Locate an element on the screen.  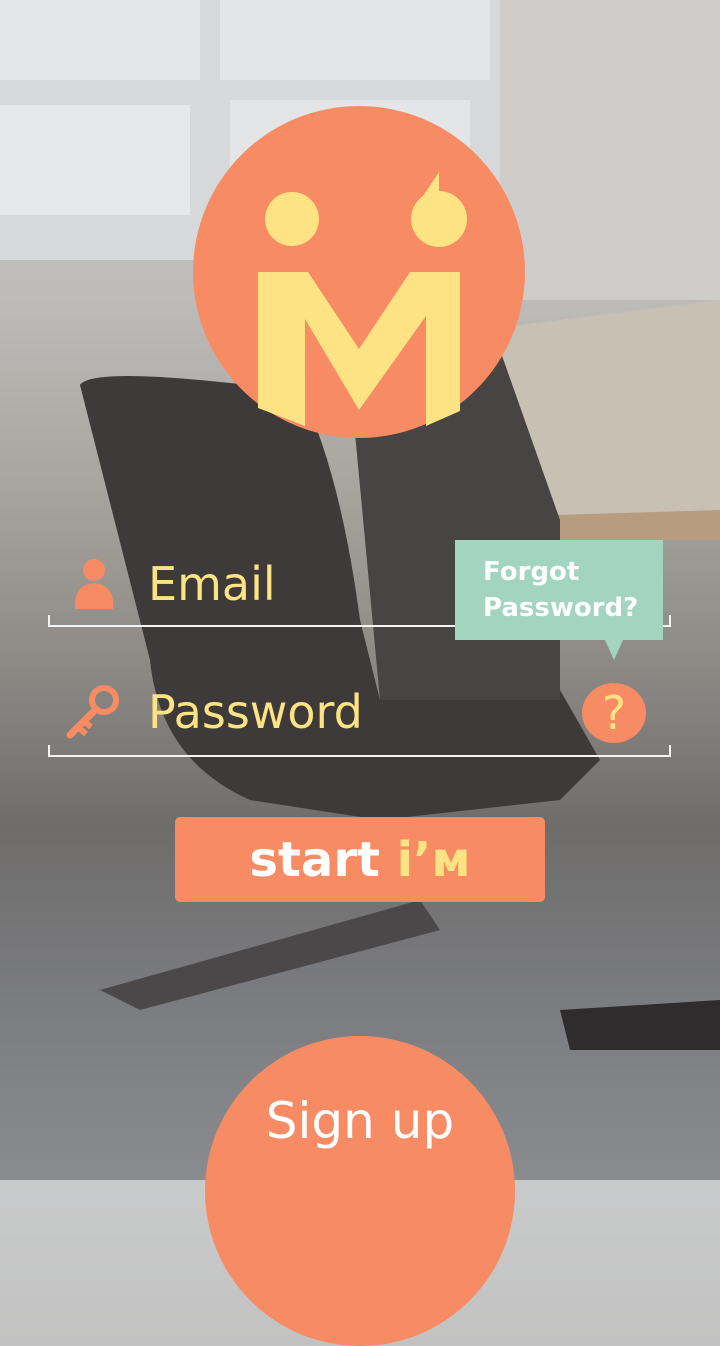
sign-up-button: Sign up is located at coordinates (360, 1191).